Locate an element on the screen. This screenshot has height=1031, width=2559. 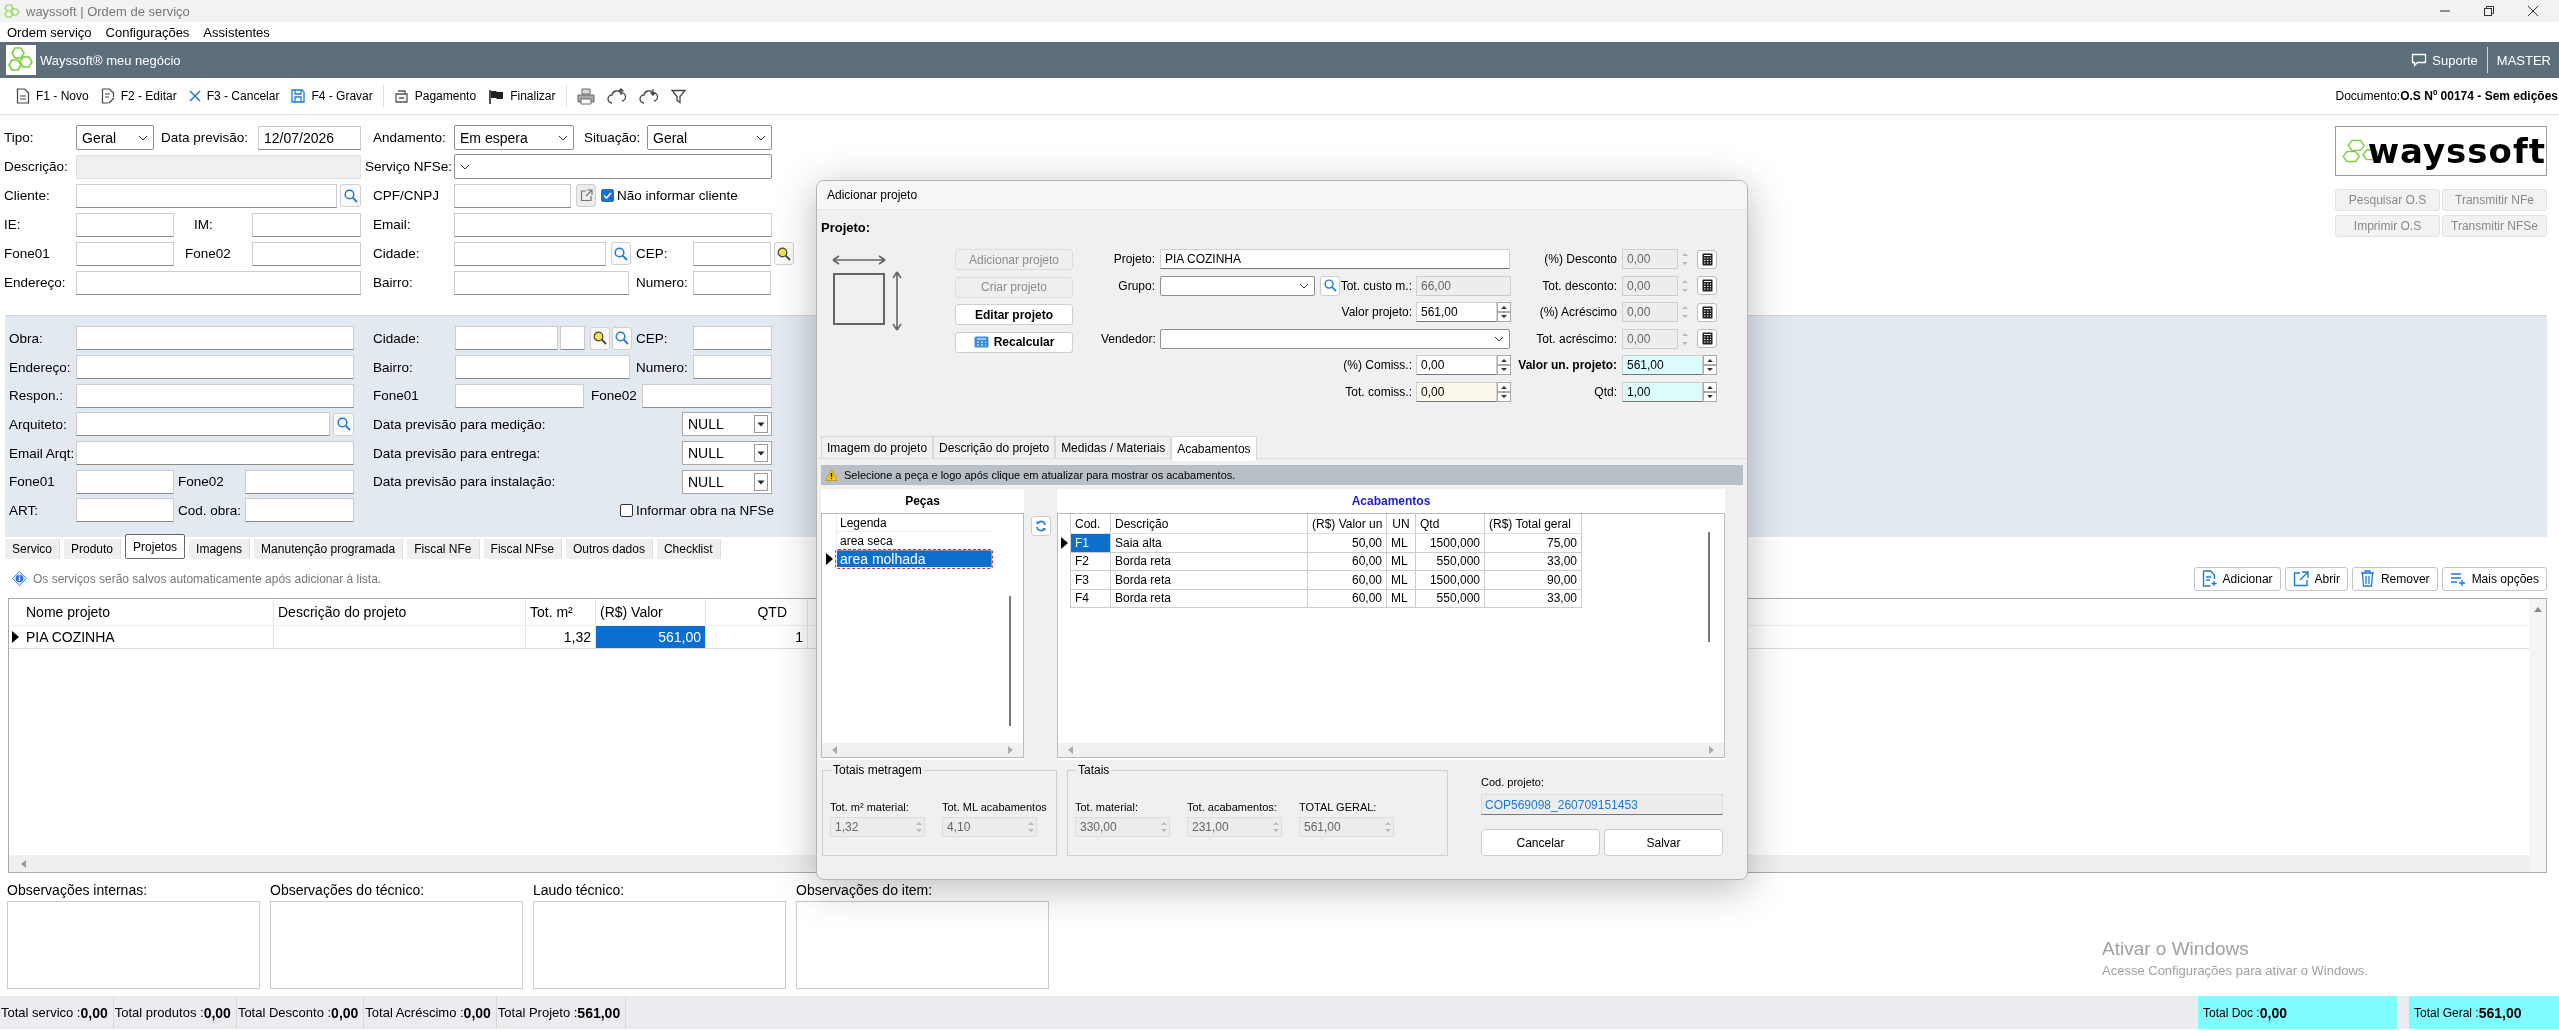
number-field: 1,32 is located at coordinates (877, 827).